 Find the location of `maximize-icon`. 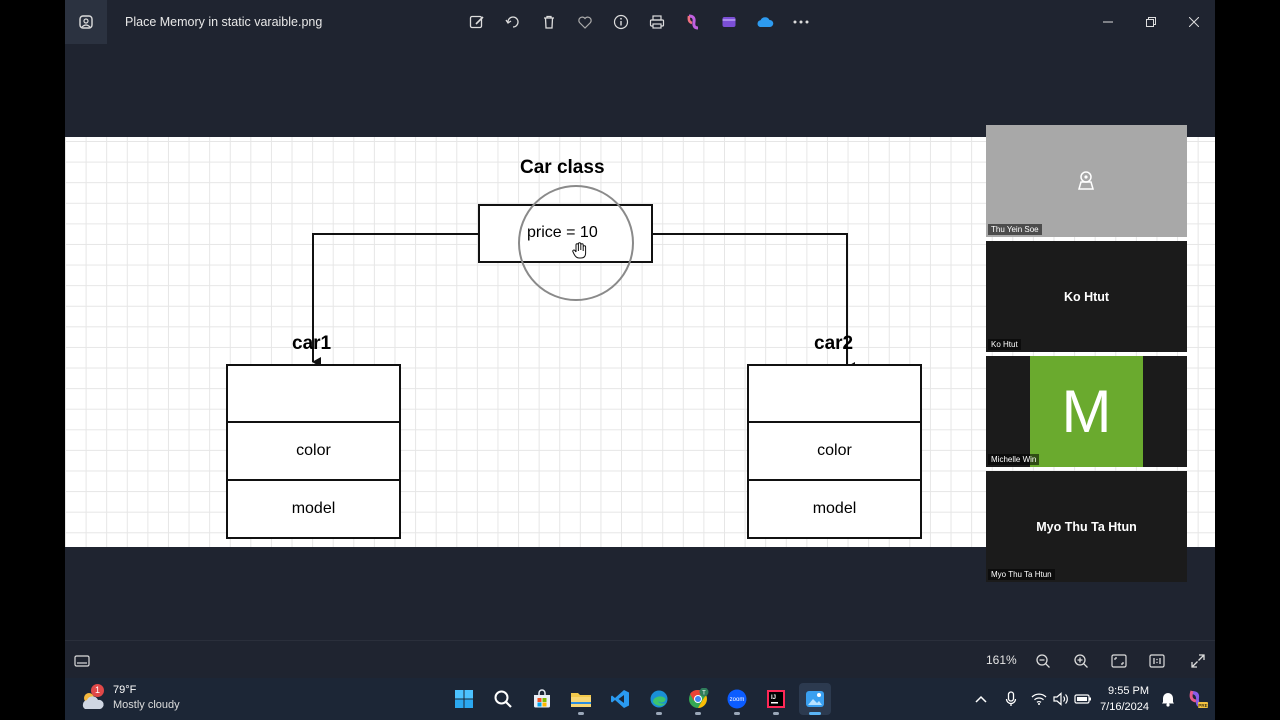

maximize-icon is located at coordinates (1150, 22).